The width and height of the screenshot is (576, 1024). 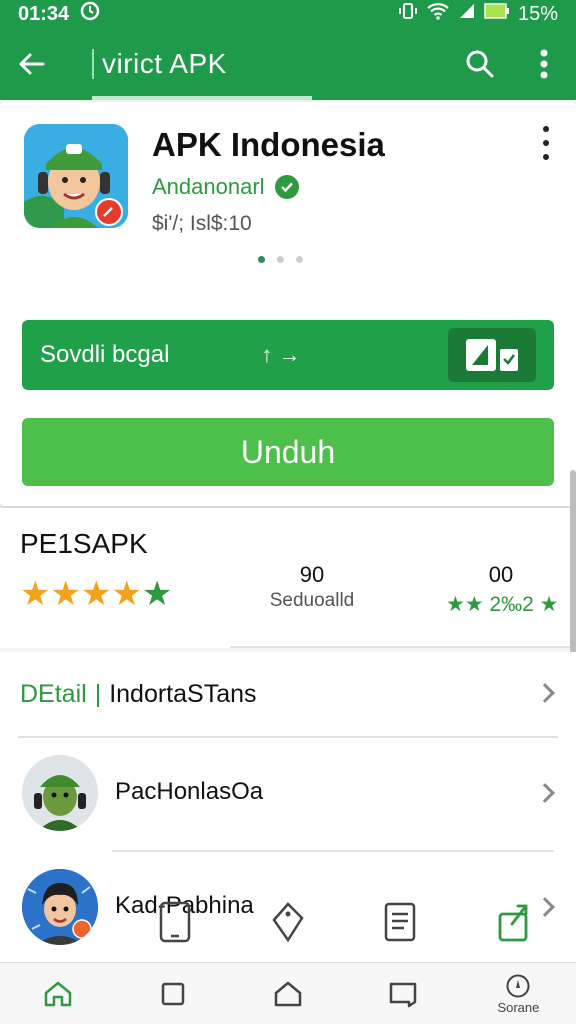 I want to click on section-divider, so click(x=403, y=647).